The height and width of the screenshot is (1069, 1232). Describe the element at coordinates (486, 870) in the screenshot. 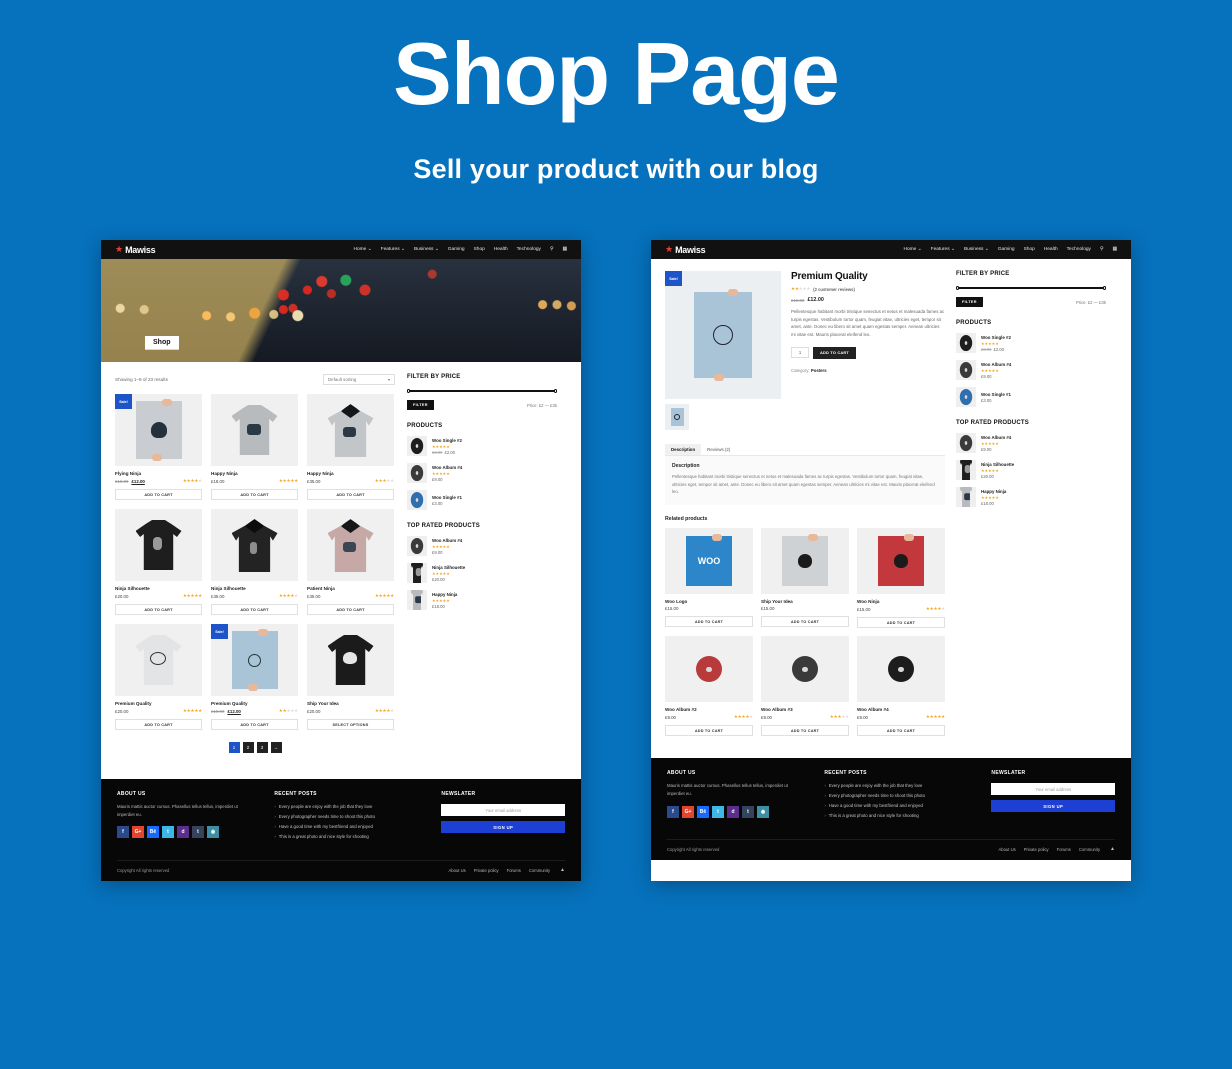

I see `footer-link: Private policy` at that location.